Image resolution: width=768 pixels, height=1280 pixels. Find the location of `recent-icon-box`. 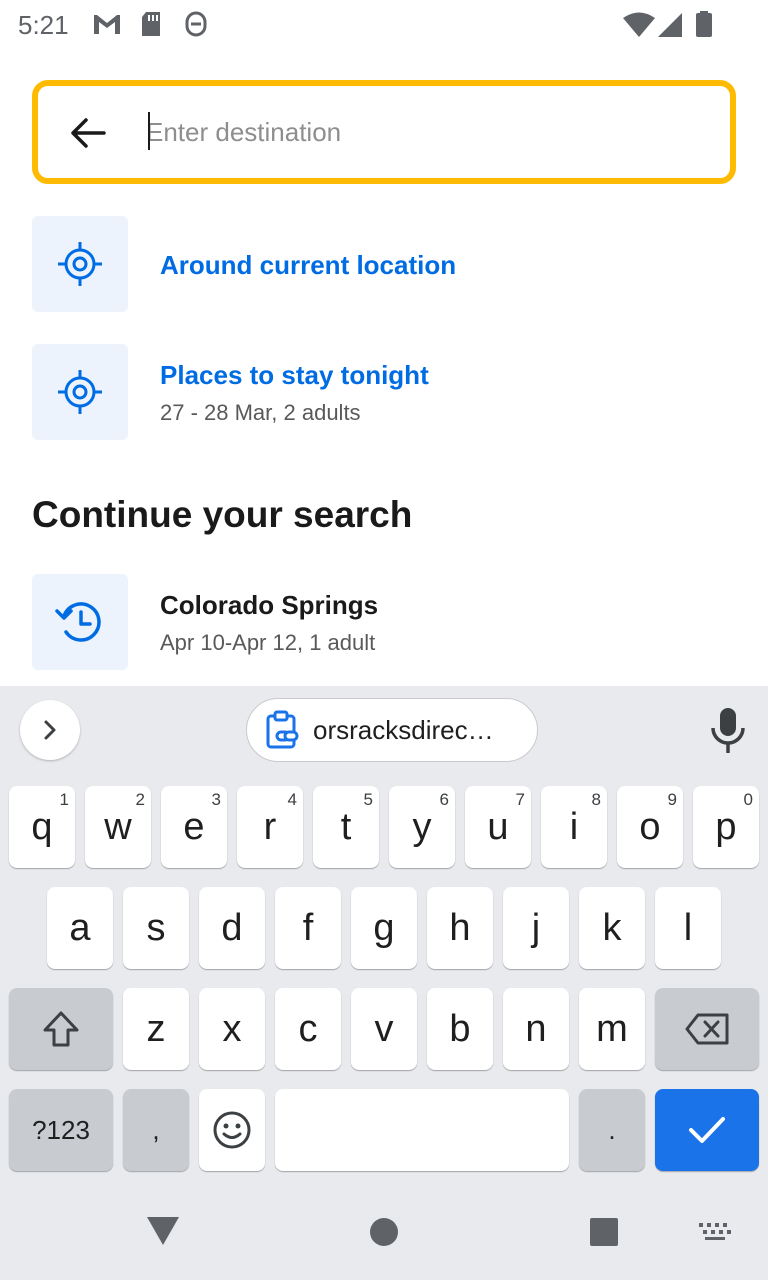

recent-icon-box is located at coordinates (80, 622).